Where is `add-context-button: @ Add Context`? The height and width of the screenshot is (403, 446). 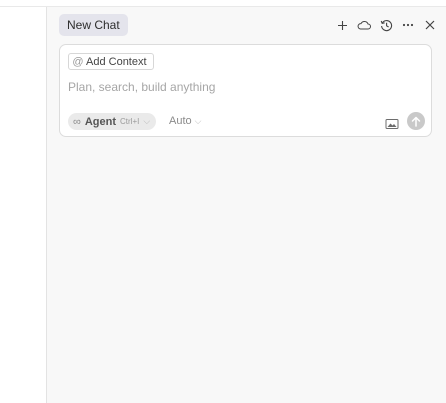
add-context-button: @ Add Context is located at coordinates (111, 61).